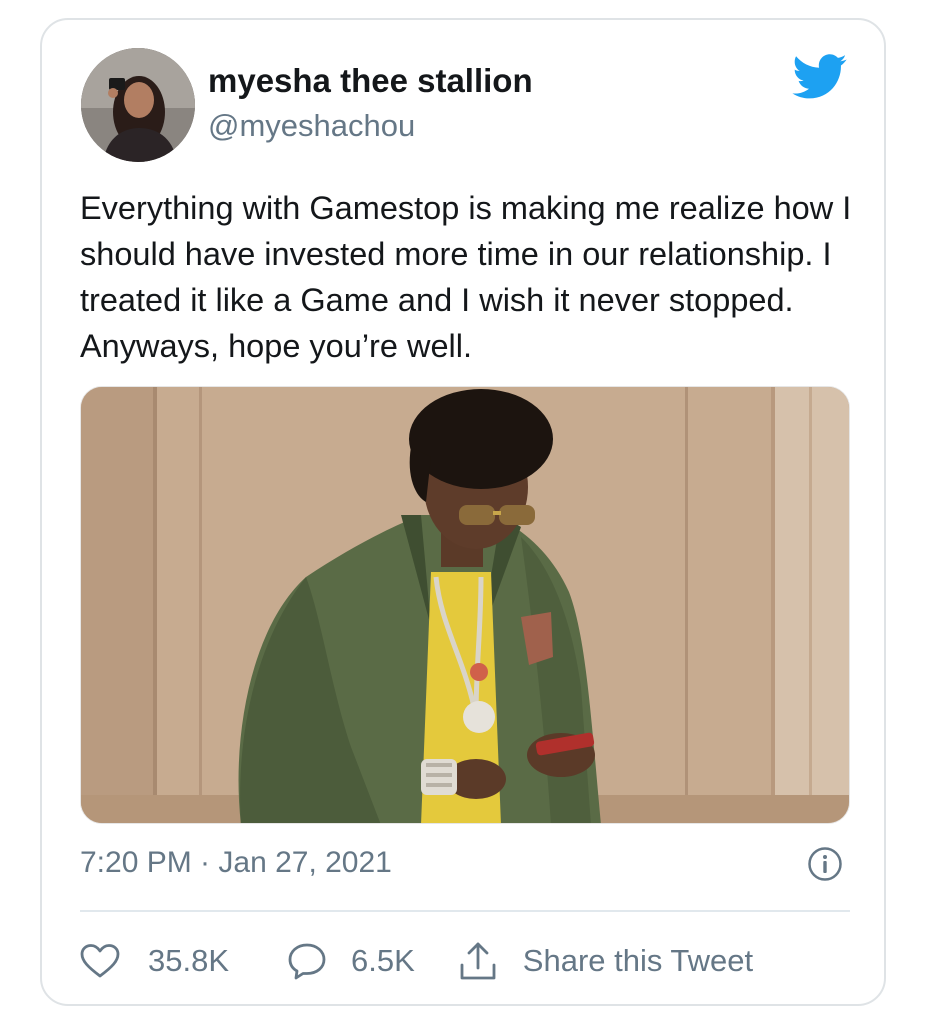  Describe the element at coordinates (383, 960) in the screenshot. I see `reply-count: 6.5K` at that location.